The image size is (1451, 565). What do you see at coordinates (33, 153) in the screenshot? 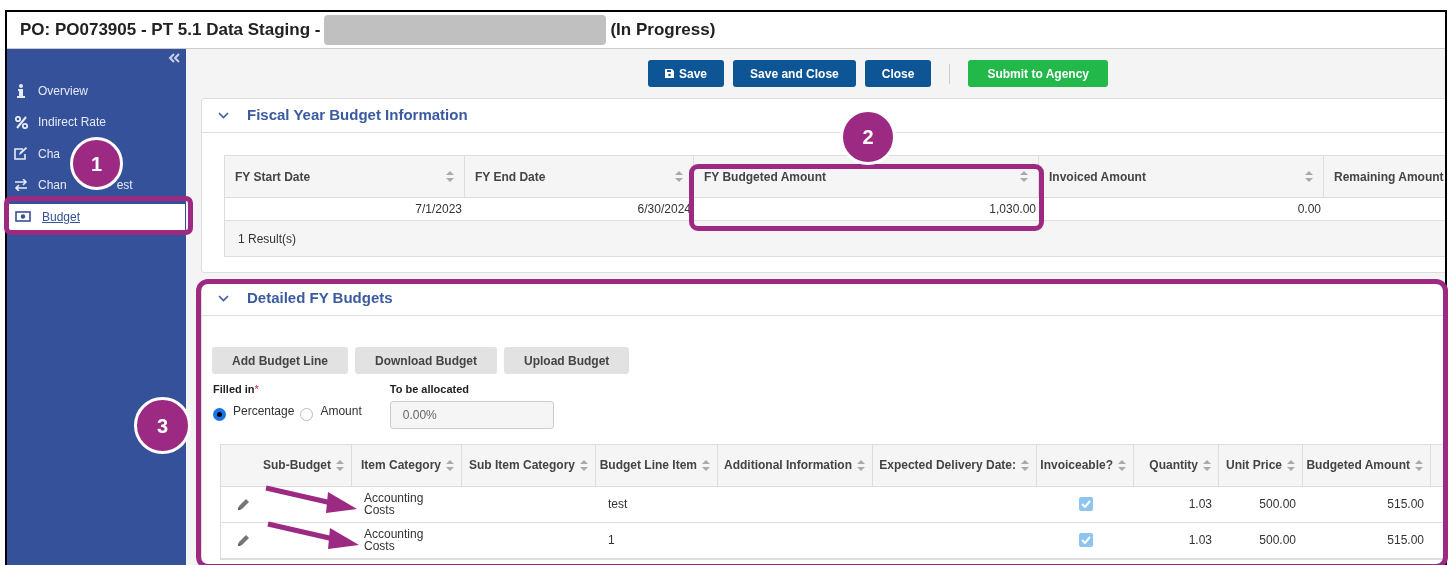
I see `sidebar-item: Cha` at bounding box center [33, 153].